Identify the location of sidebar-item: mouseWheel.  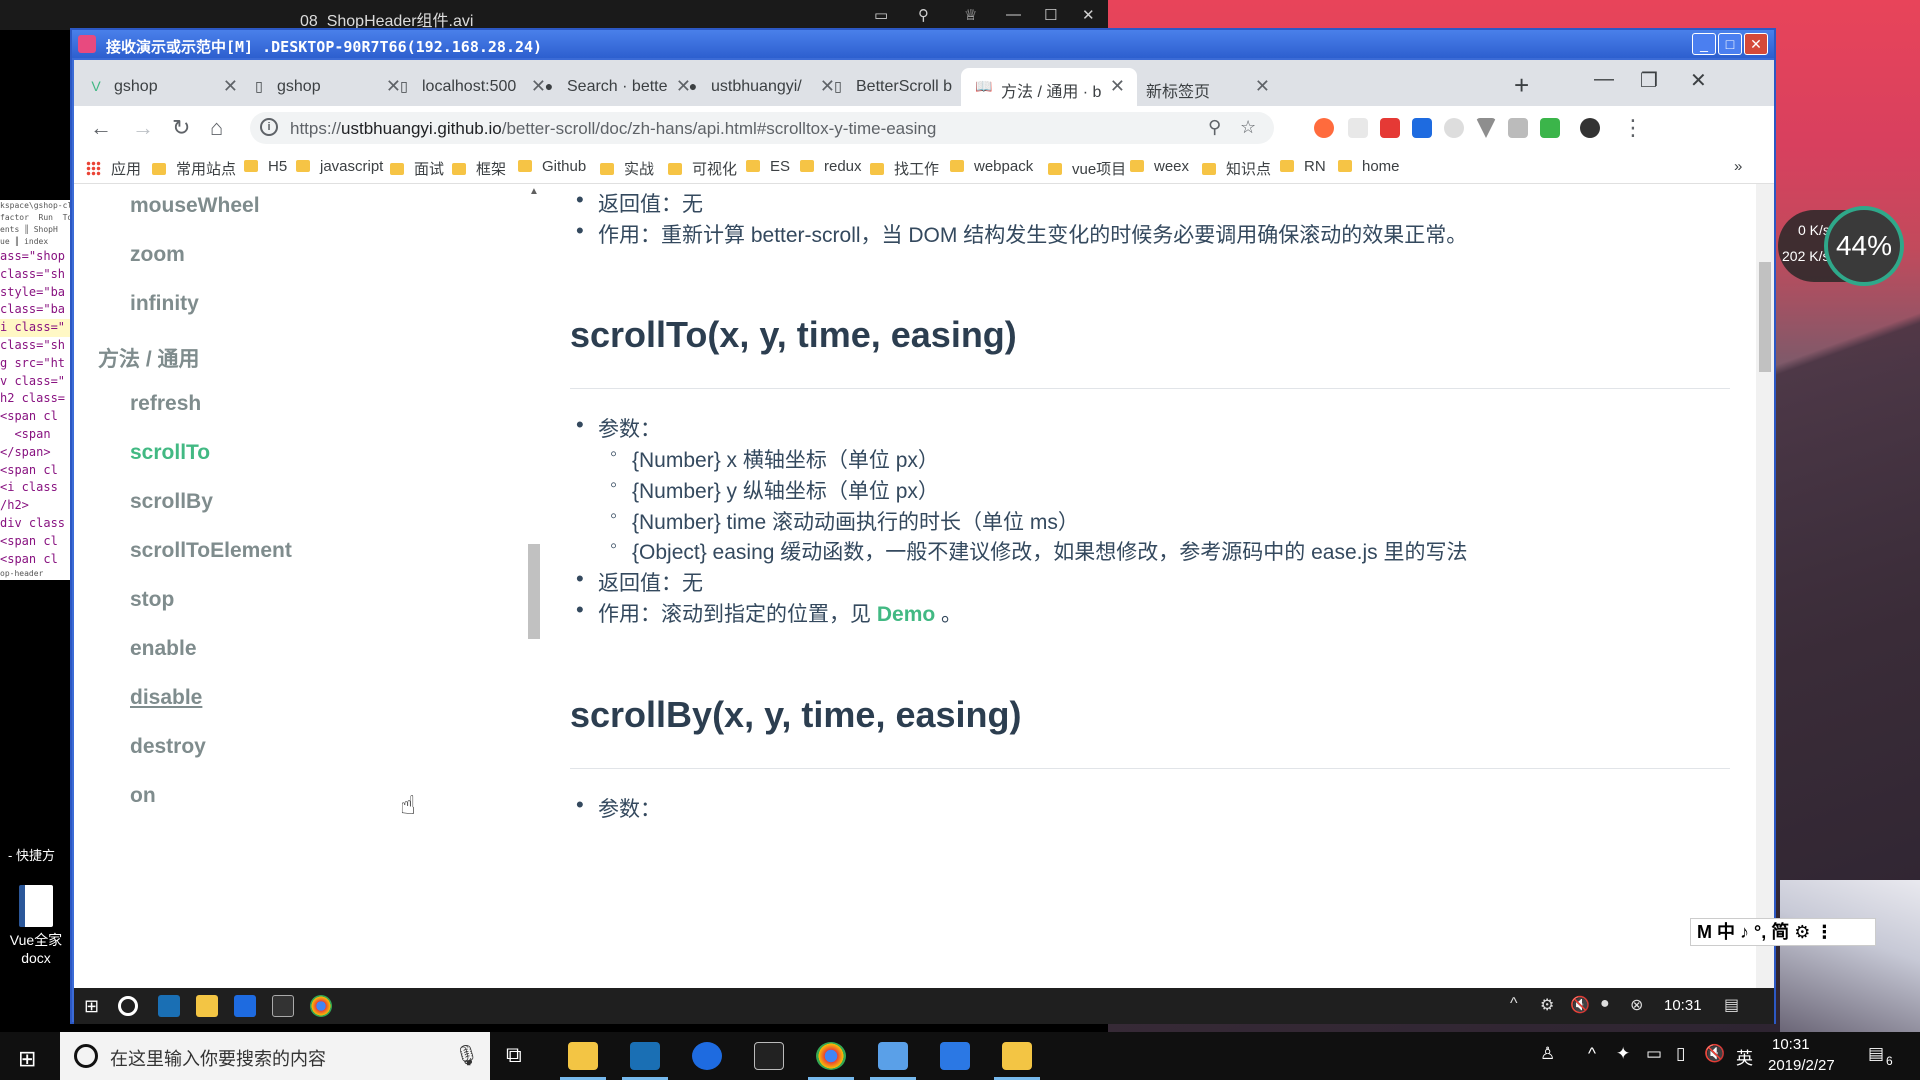
(195, 206).